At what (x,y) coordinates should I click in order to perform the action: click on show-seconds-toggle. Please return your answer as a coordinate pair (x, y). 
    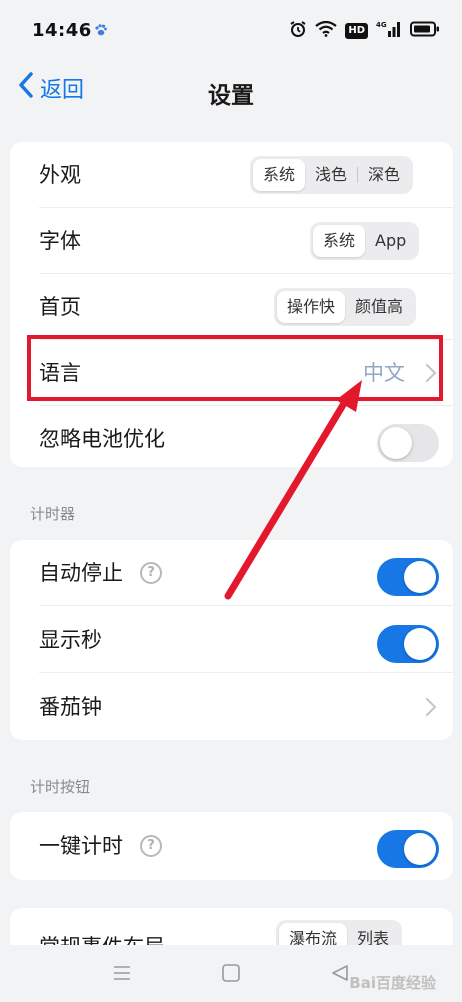
    Looking at the image, I should click on (408, 644).